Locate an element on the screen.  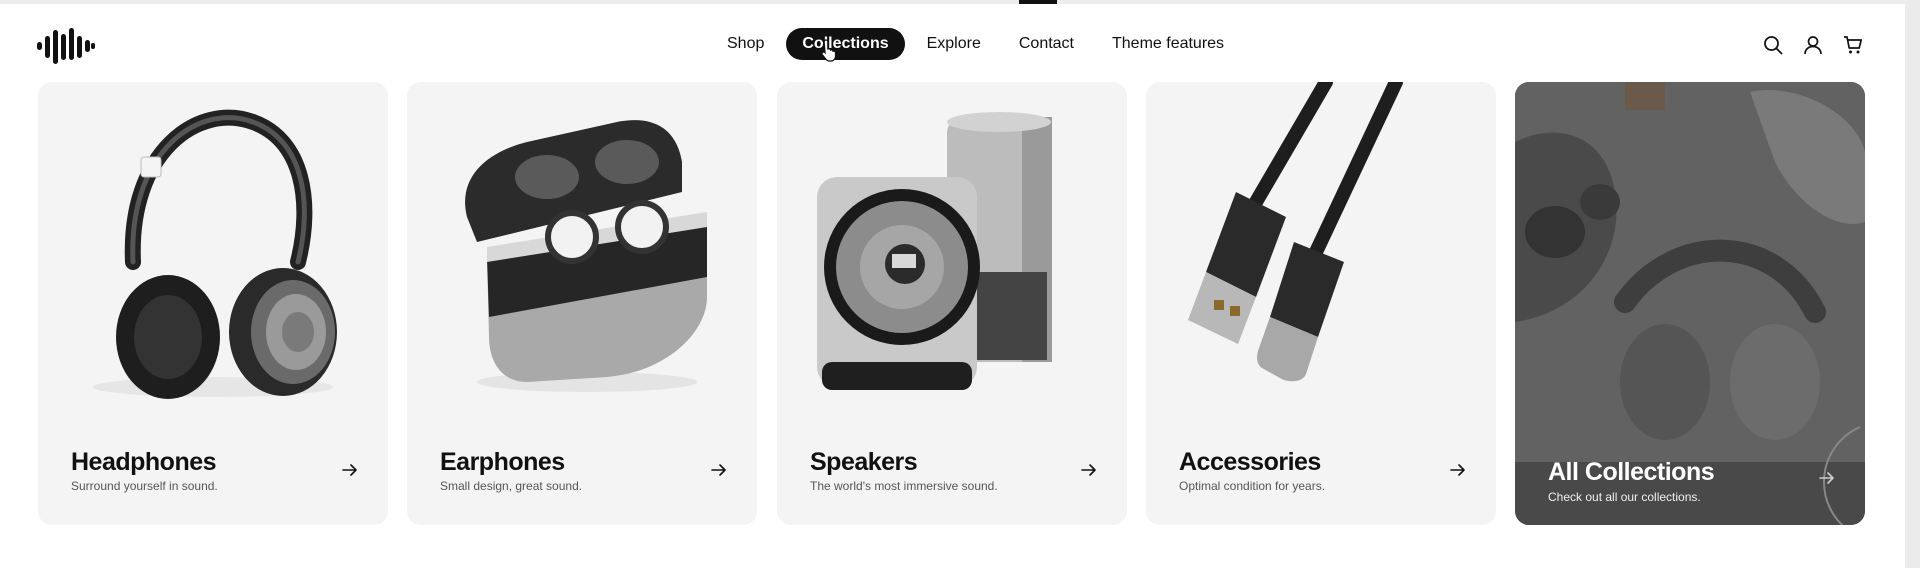
card-title: All Collections is located at coordinates (1631, 472).